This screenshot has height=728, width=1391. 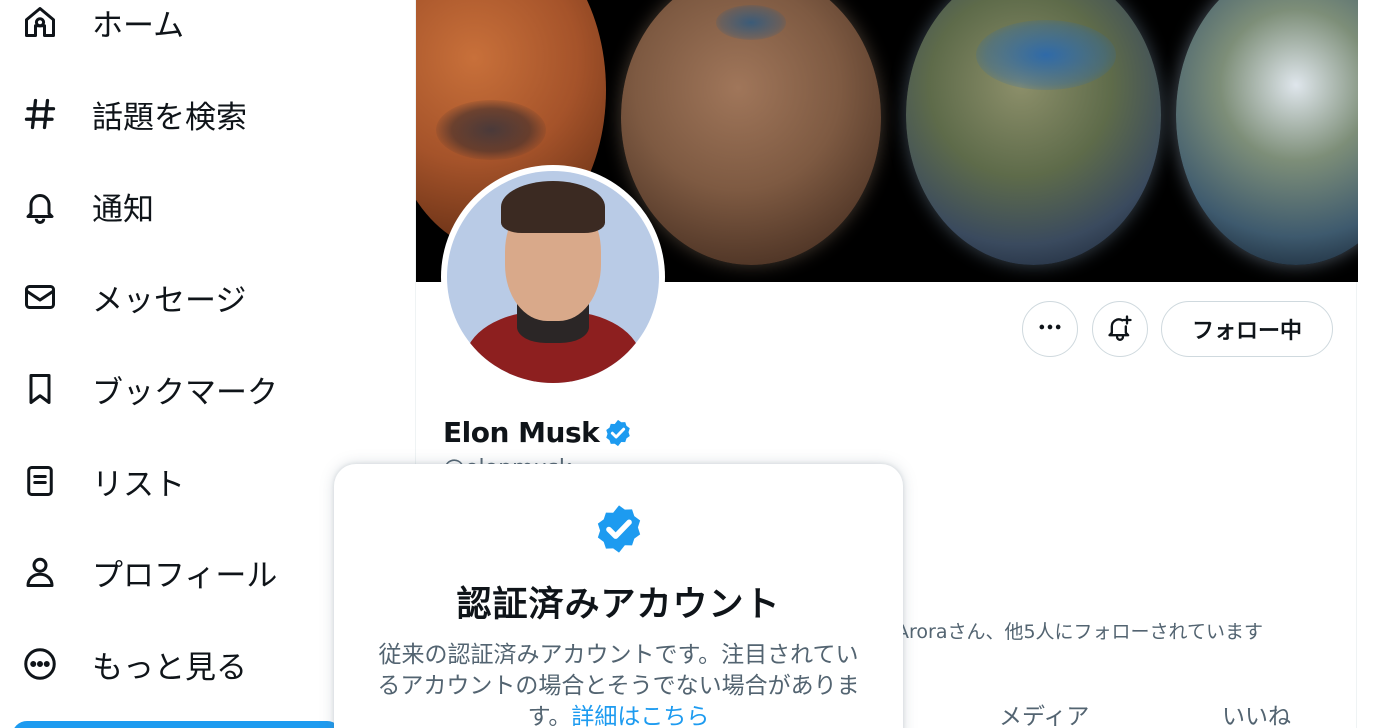 I want to click on notifications-toggle-button, so click(x=1120, y=329).